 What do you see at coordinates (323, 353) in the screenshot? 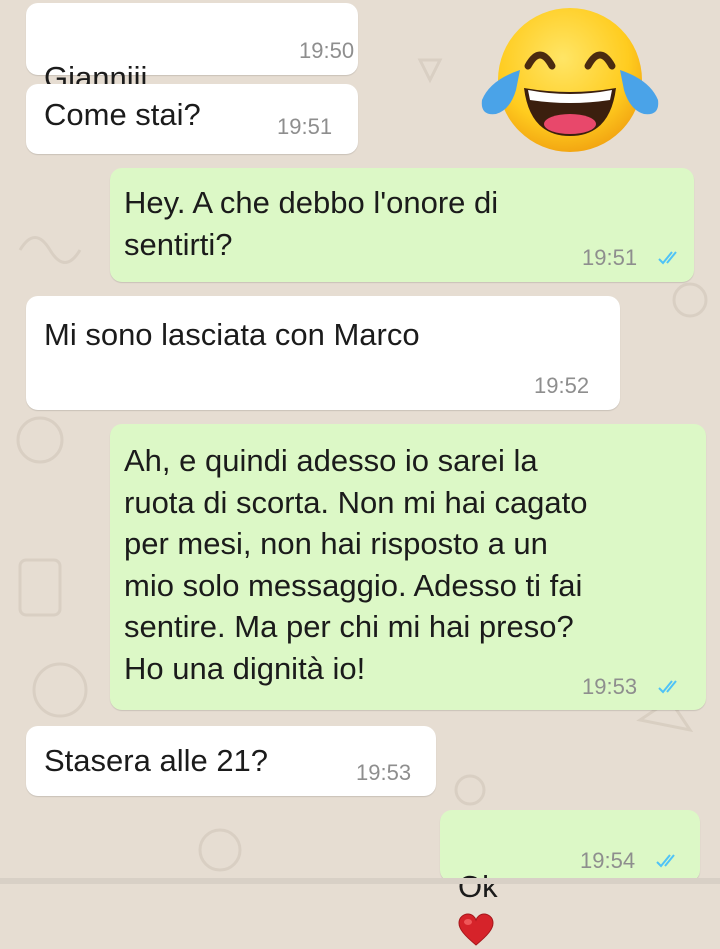
I see `message-bubble-incoming: Mi sono lasciata con Marco 19:52` at bounding box center [323, 353].